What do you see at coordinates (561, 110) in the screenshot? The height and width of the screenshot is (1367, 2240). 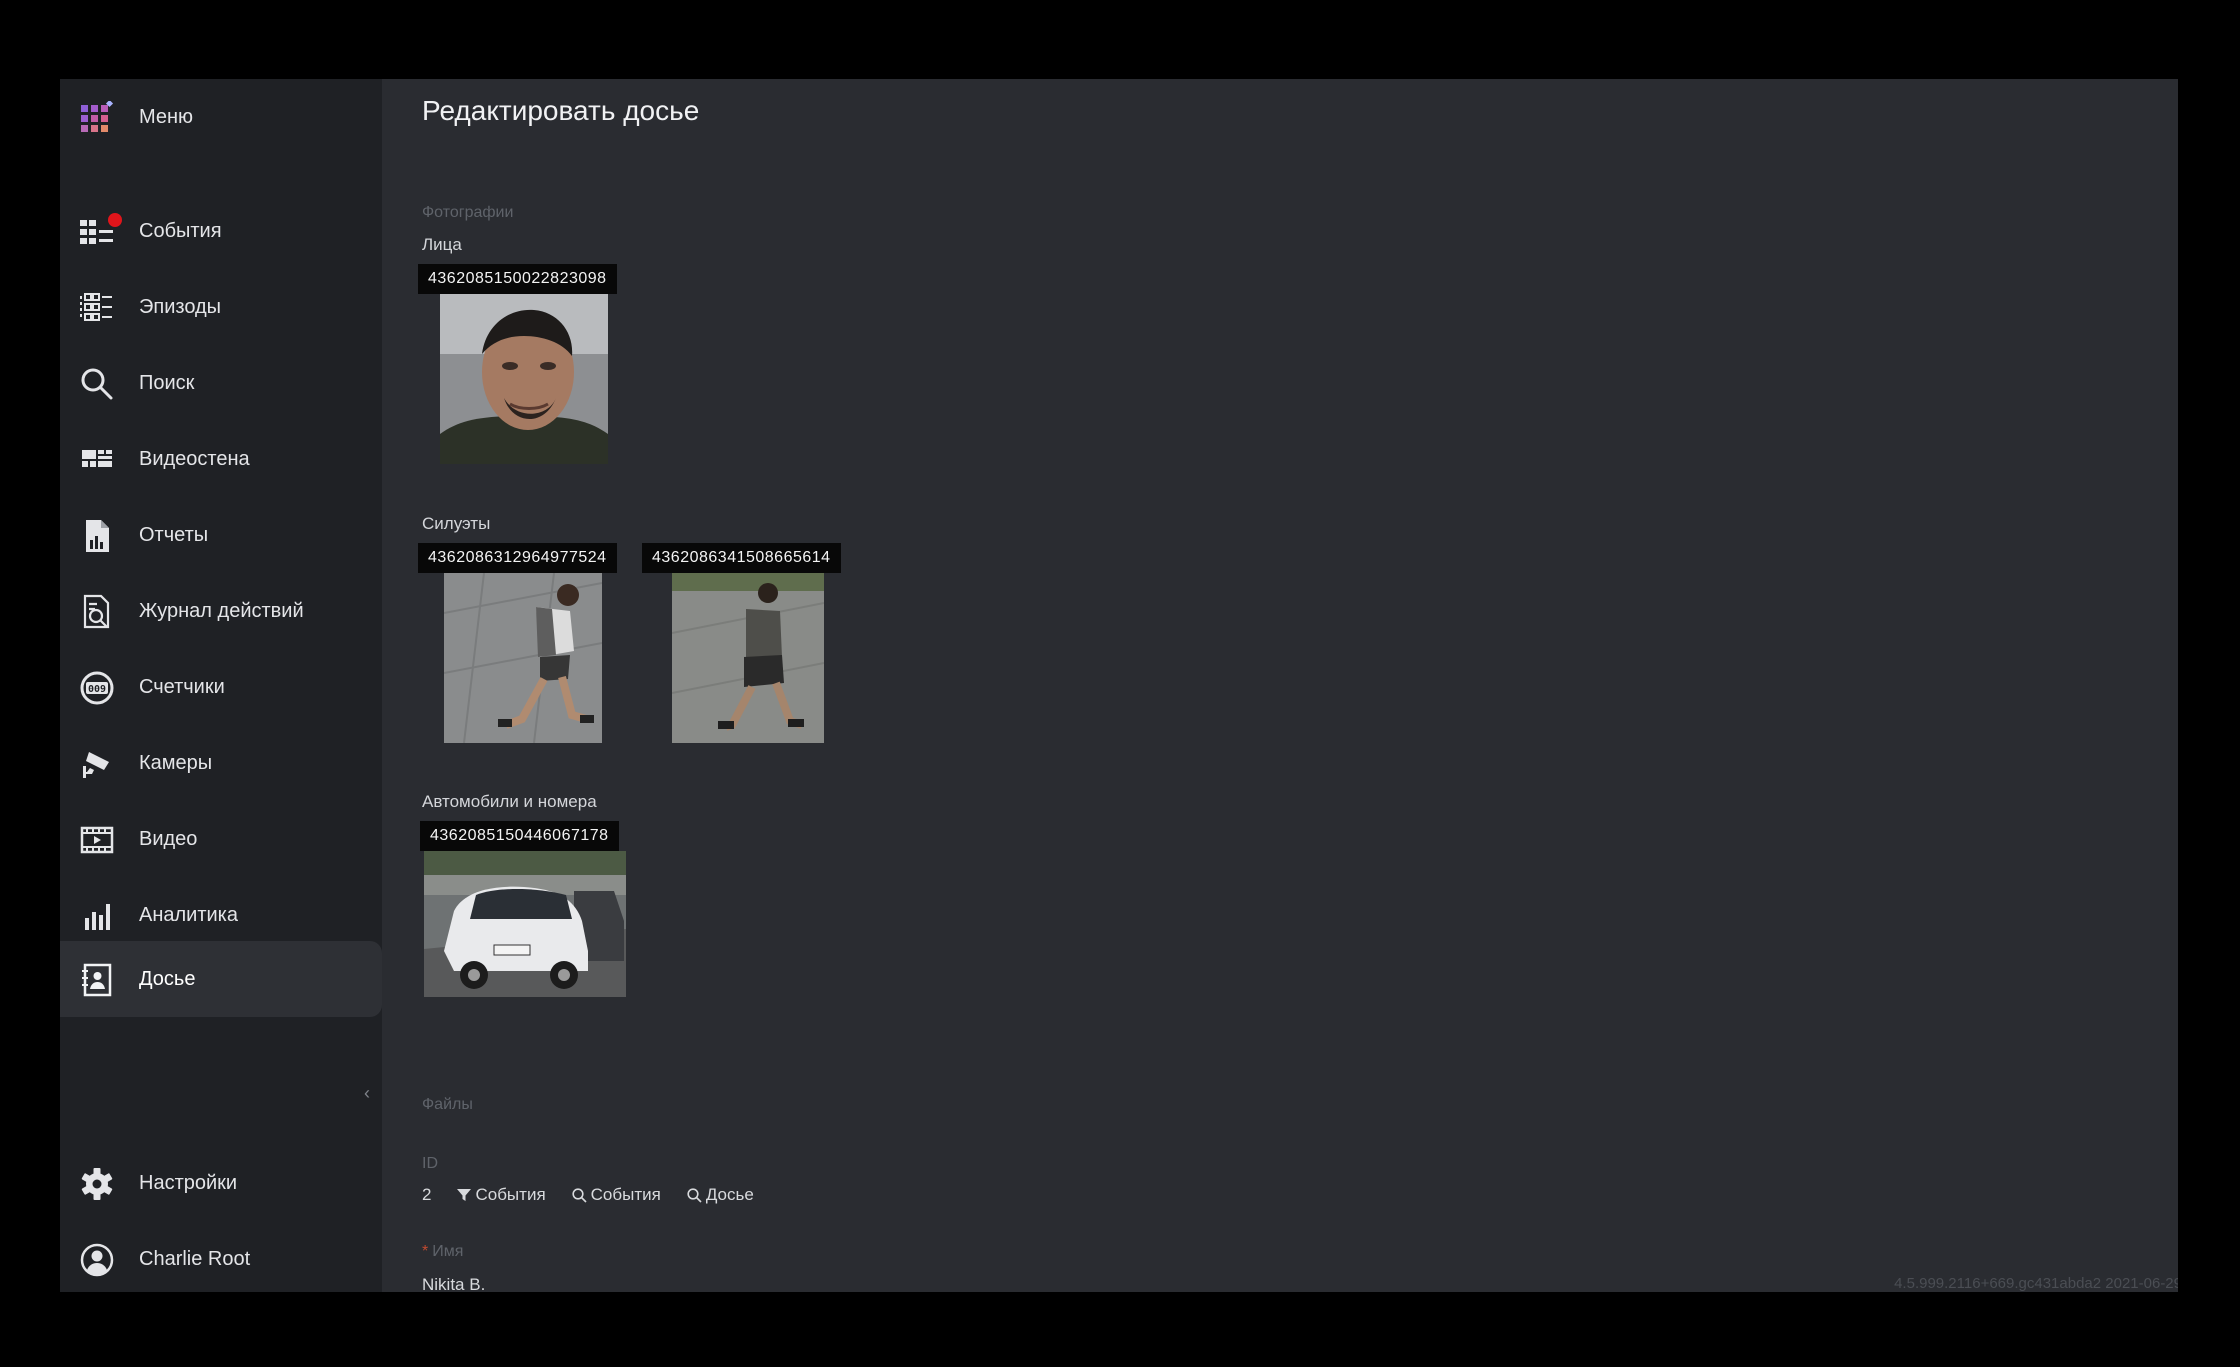 I see `page-title: Редактировать досье` at bounding box center [561, 110].